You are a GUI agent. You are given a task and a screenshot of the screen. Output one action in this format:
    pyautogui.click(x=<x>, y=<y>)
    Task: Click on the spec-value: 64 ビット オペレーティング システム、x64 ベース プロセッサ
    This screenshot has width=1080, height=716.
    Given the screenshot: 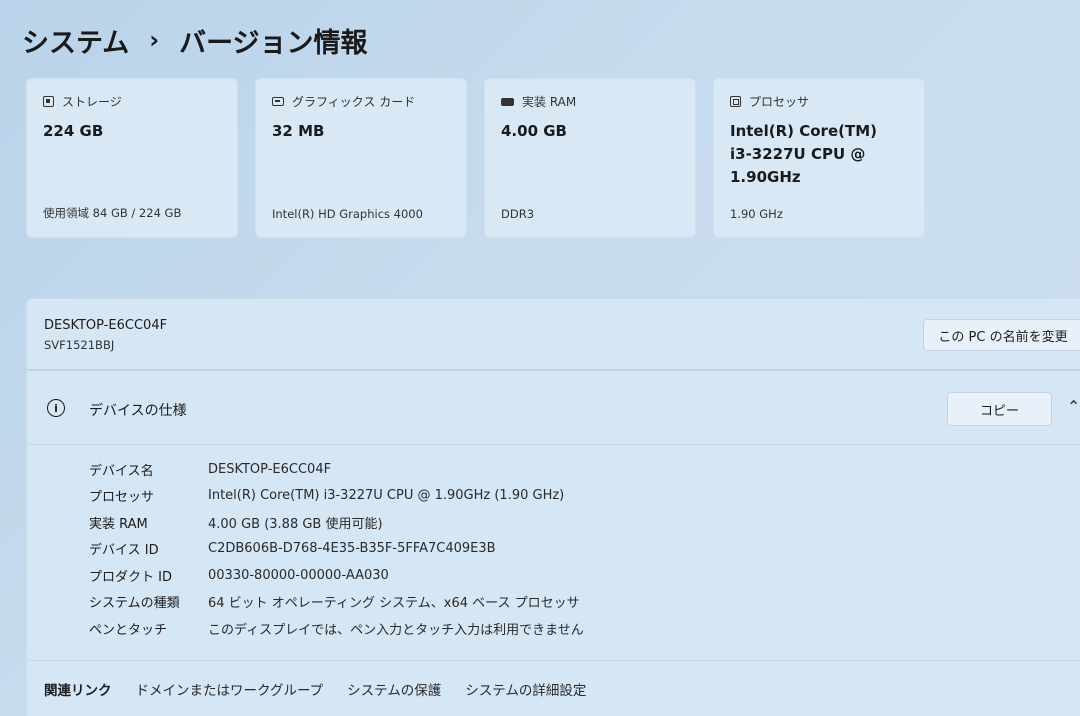 What is the action you would take?
    pyautogui.click(x=394, y=604)
    